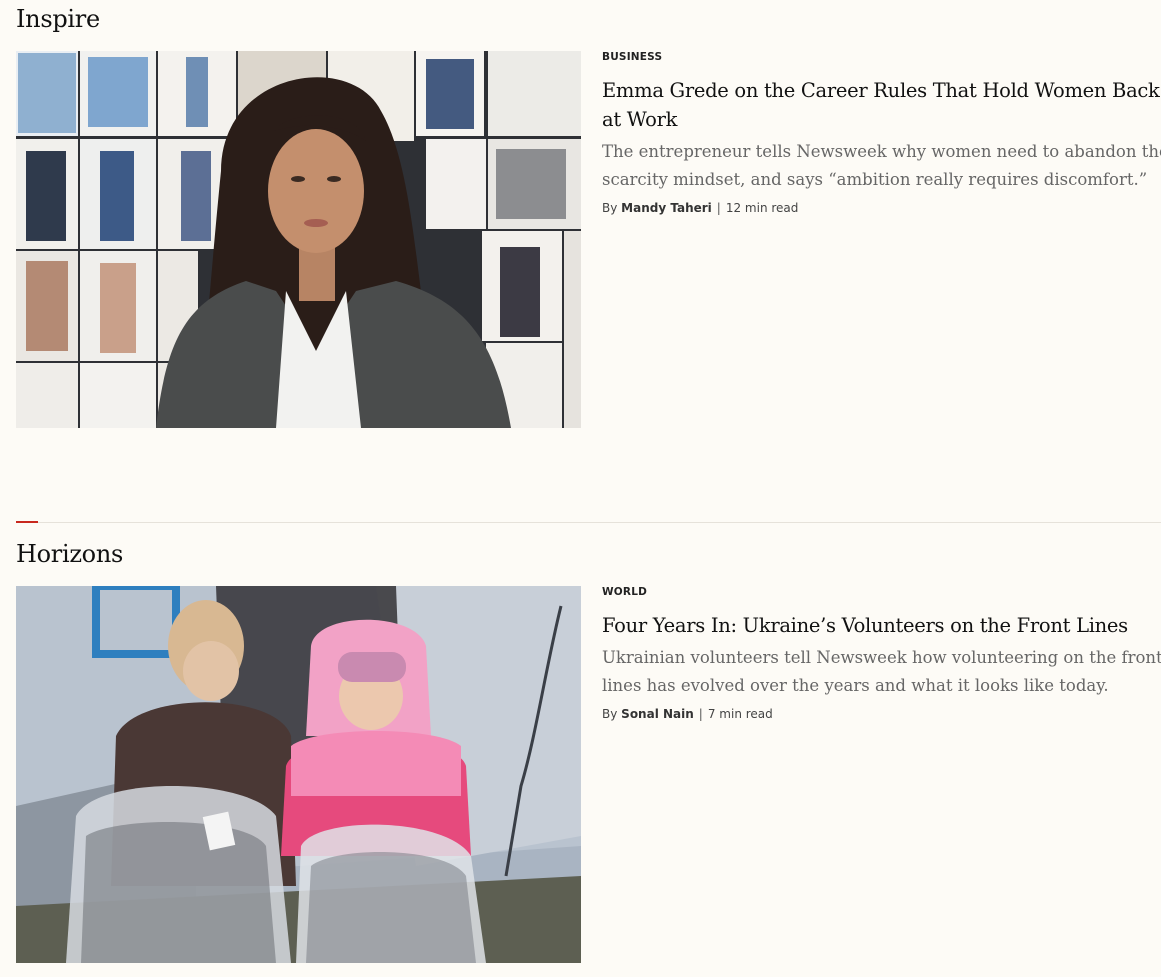 This screenshot has height=977, width=1161. I want to click on child-face-left, so click(211, 671).